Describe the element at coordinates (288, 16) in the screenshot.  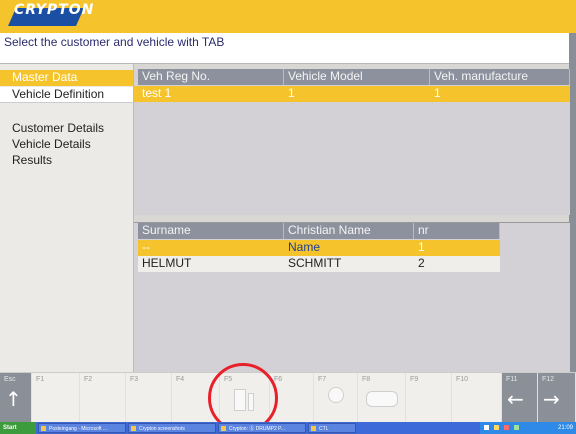
I see `app-title-bar: CRYPTON` at that location.